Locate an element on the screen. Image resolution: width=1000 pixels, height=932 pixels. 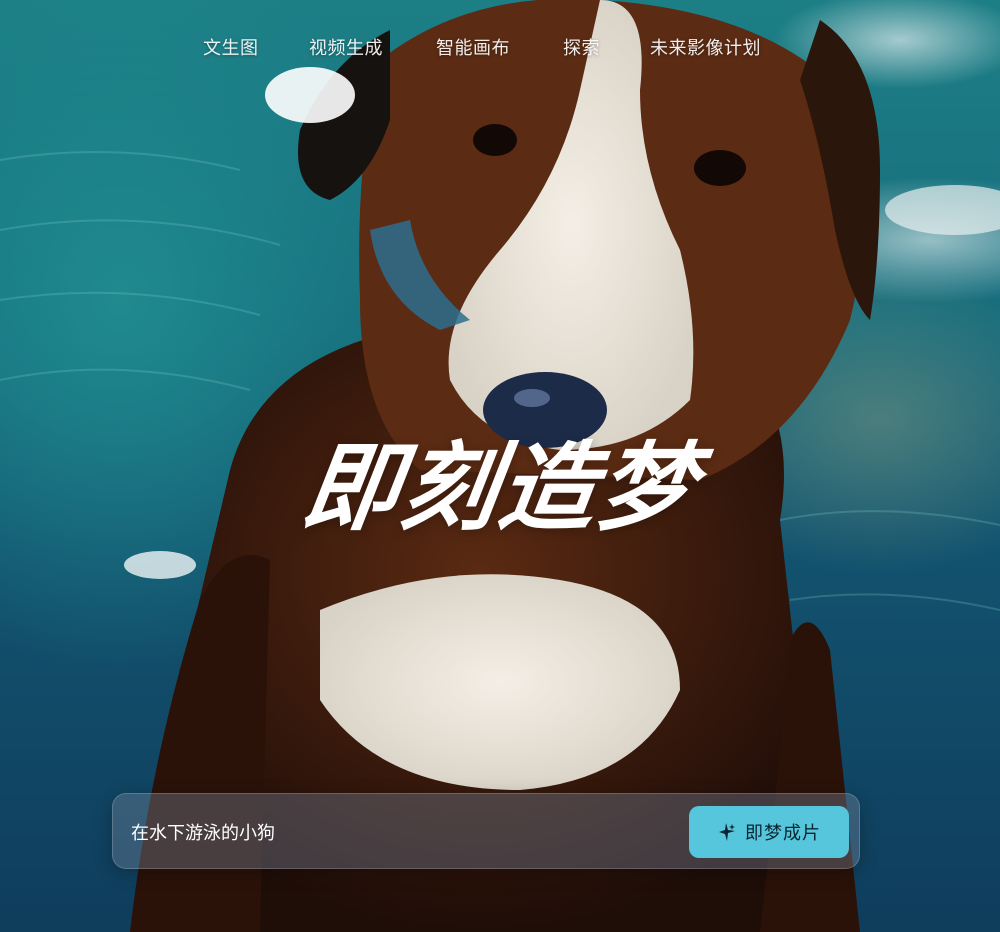
nav-item-smart-canvas: 智能画布 is located at coordinates (473, 47).